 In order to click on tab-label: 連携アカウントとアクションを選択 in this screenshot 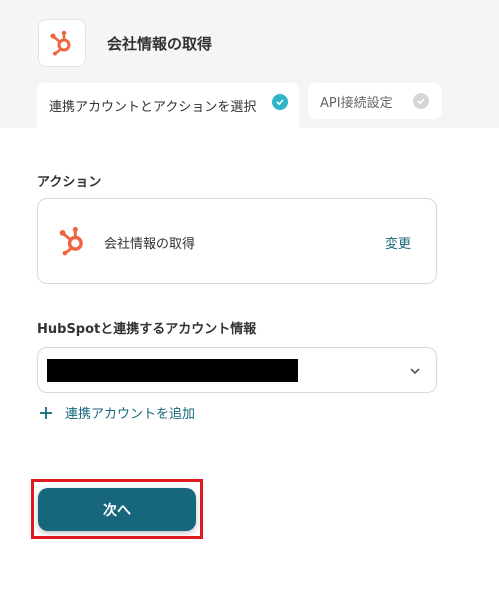, I will do `click(153, 107)`.